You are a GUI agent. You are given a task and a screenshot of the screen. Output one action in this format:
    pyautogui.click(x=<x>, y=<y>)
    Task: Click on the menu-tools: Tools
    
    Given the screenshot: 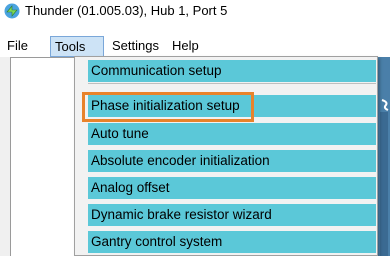 What is the action you would take?
    pyautogui.click(x=77, y=46)
    